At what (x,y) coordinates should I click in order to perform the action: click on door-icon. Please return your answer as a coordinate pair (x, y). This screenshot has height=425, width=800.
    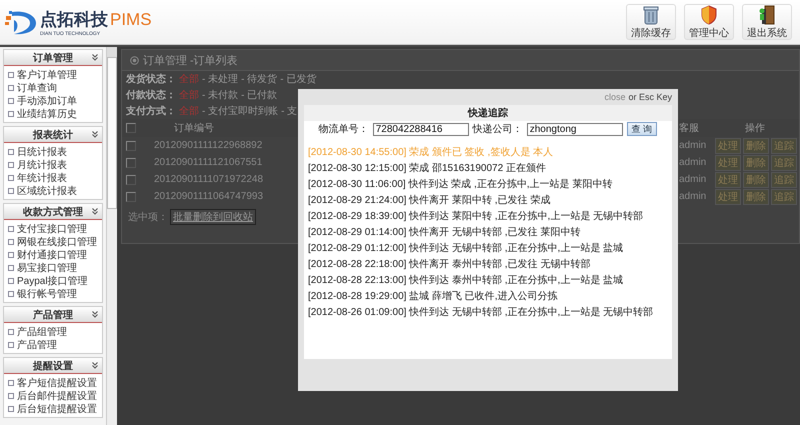
    Looking at the image, I should click on (767, 14).